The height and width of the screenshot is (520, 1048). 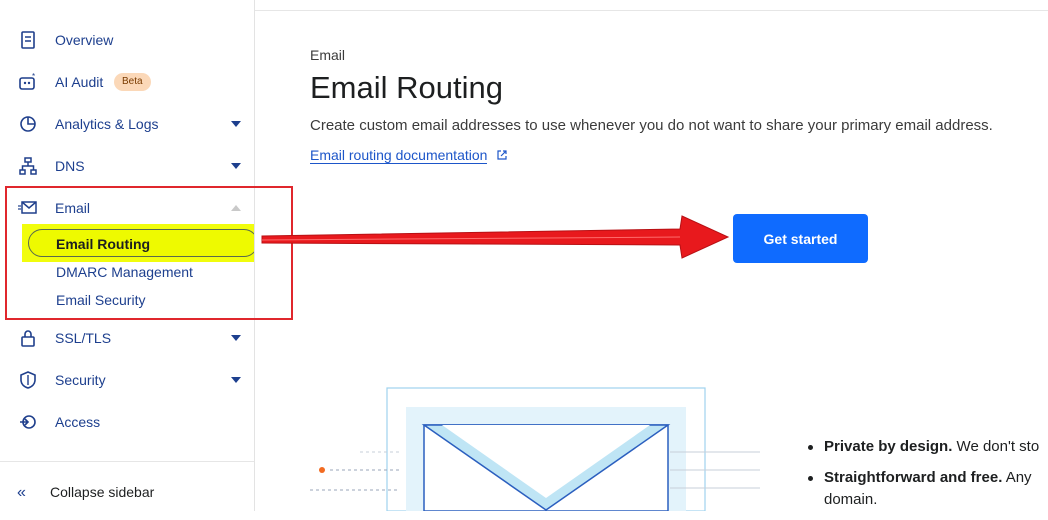 I want to click on list-item: Private by design. We don't sto, so click(x=922, y=447).